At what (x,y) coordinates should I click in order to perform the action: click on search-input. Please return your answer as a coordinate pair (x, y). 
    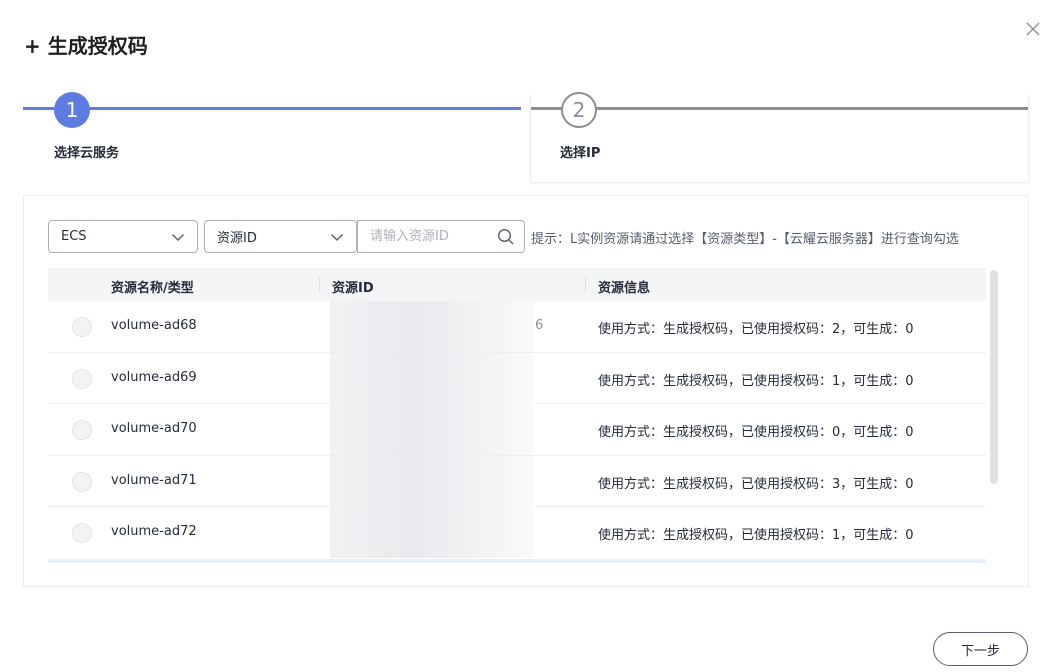
    Looking at the image, I should click on (423, 236).